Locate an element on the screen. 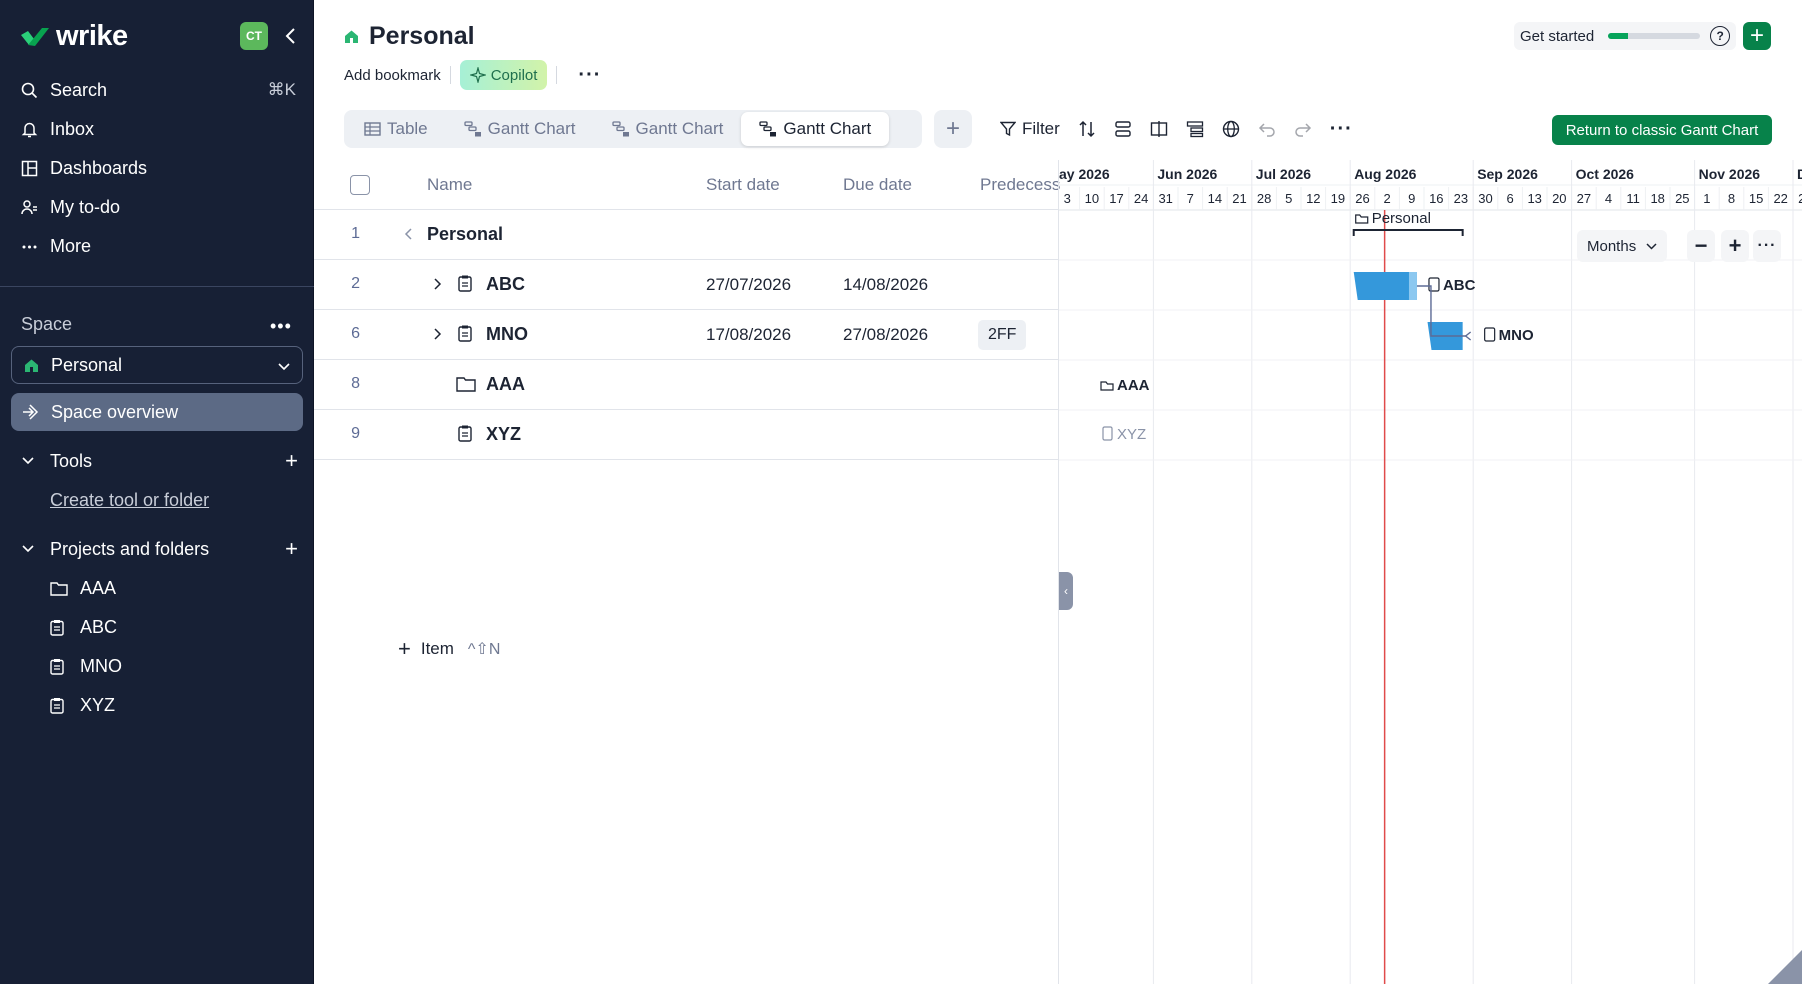 Image resolution: width=1802 pixels, height=984 pixels. select-all-checkbox is located at coordinates (360, 185).